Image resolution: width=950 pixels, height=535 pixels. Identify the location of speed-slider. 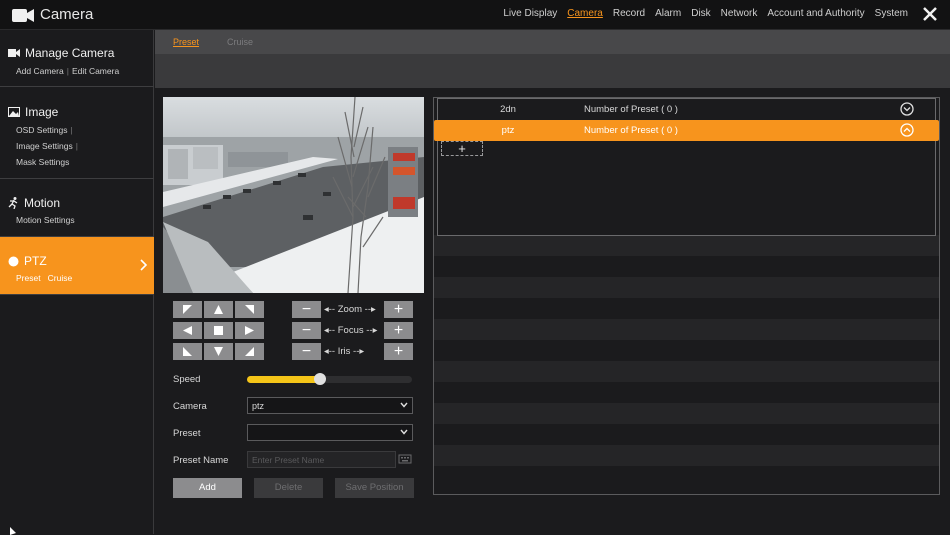
(329, 379).